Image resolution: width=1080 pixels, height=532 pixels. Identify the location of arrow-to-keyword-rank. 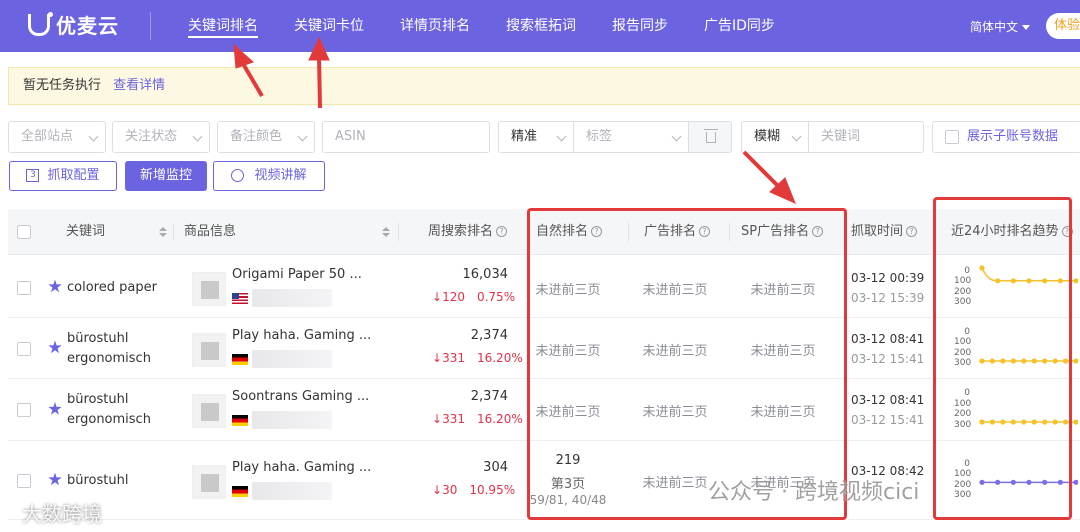
(252, 79).